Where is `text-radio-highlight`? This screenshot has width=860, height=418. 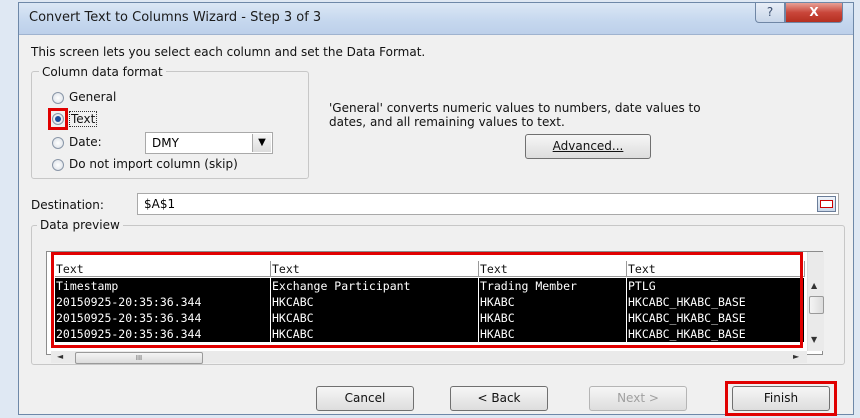 text-radio-highlight is located at coordinates (58, 119).